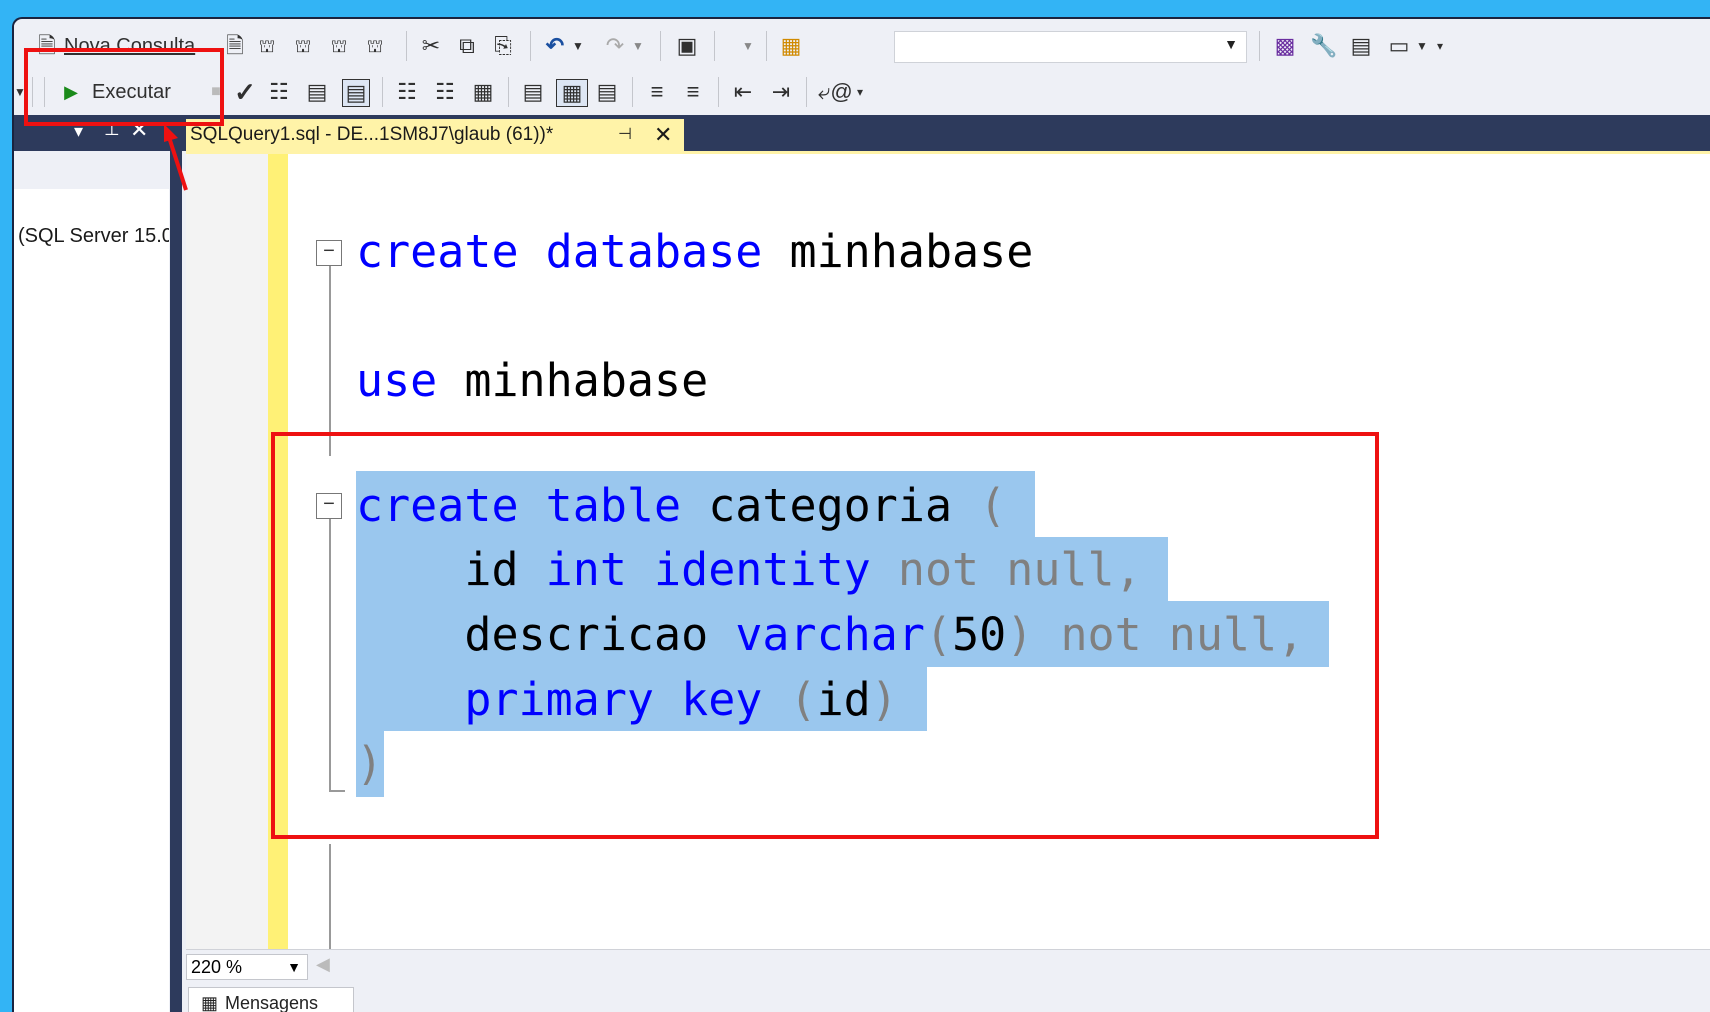 Image resolution: width=1710 pixels, height=1012 pixels. Describe the element at coordinates (781, 92) in the screenshot. I see `increase-indent-icon: ⇥` at that location.